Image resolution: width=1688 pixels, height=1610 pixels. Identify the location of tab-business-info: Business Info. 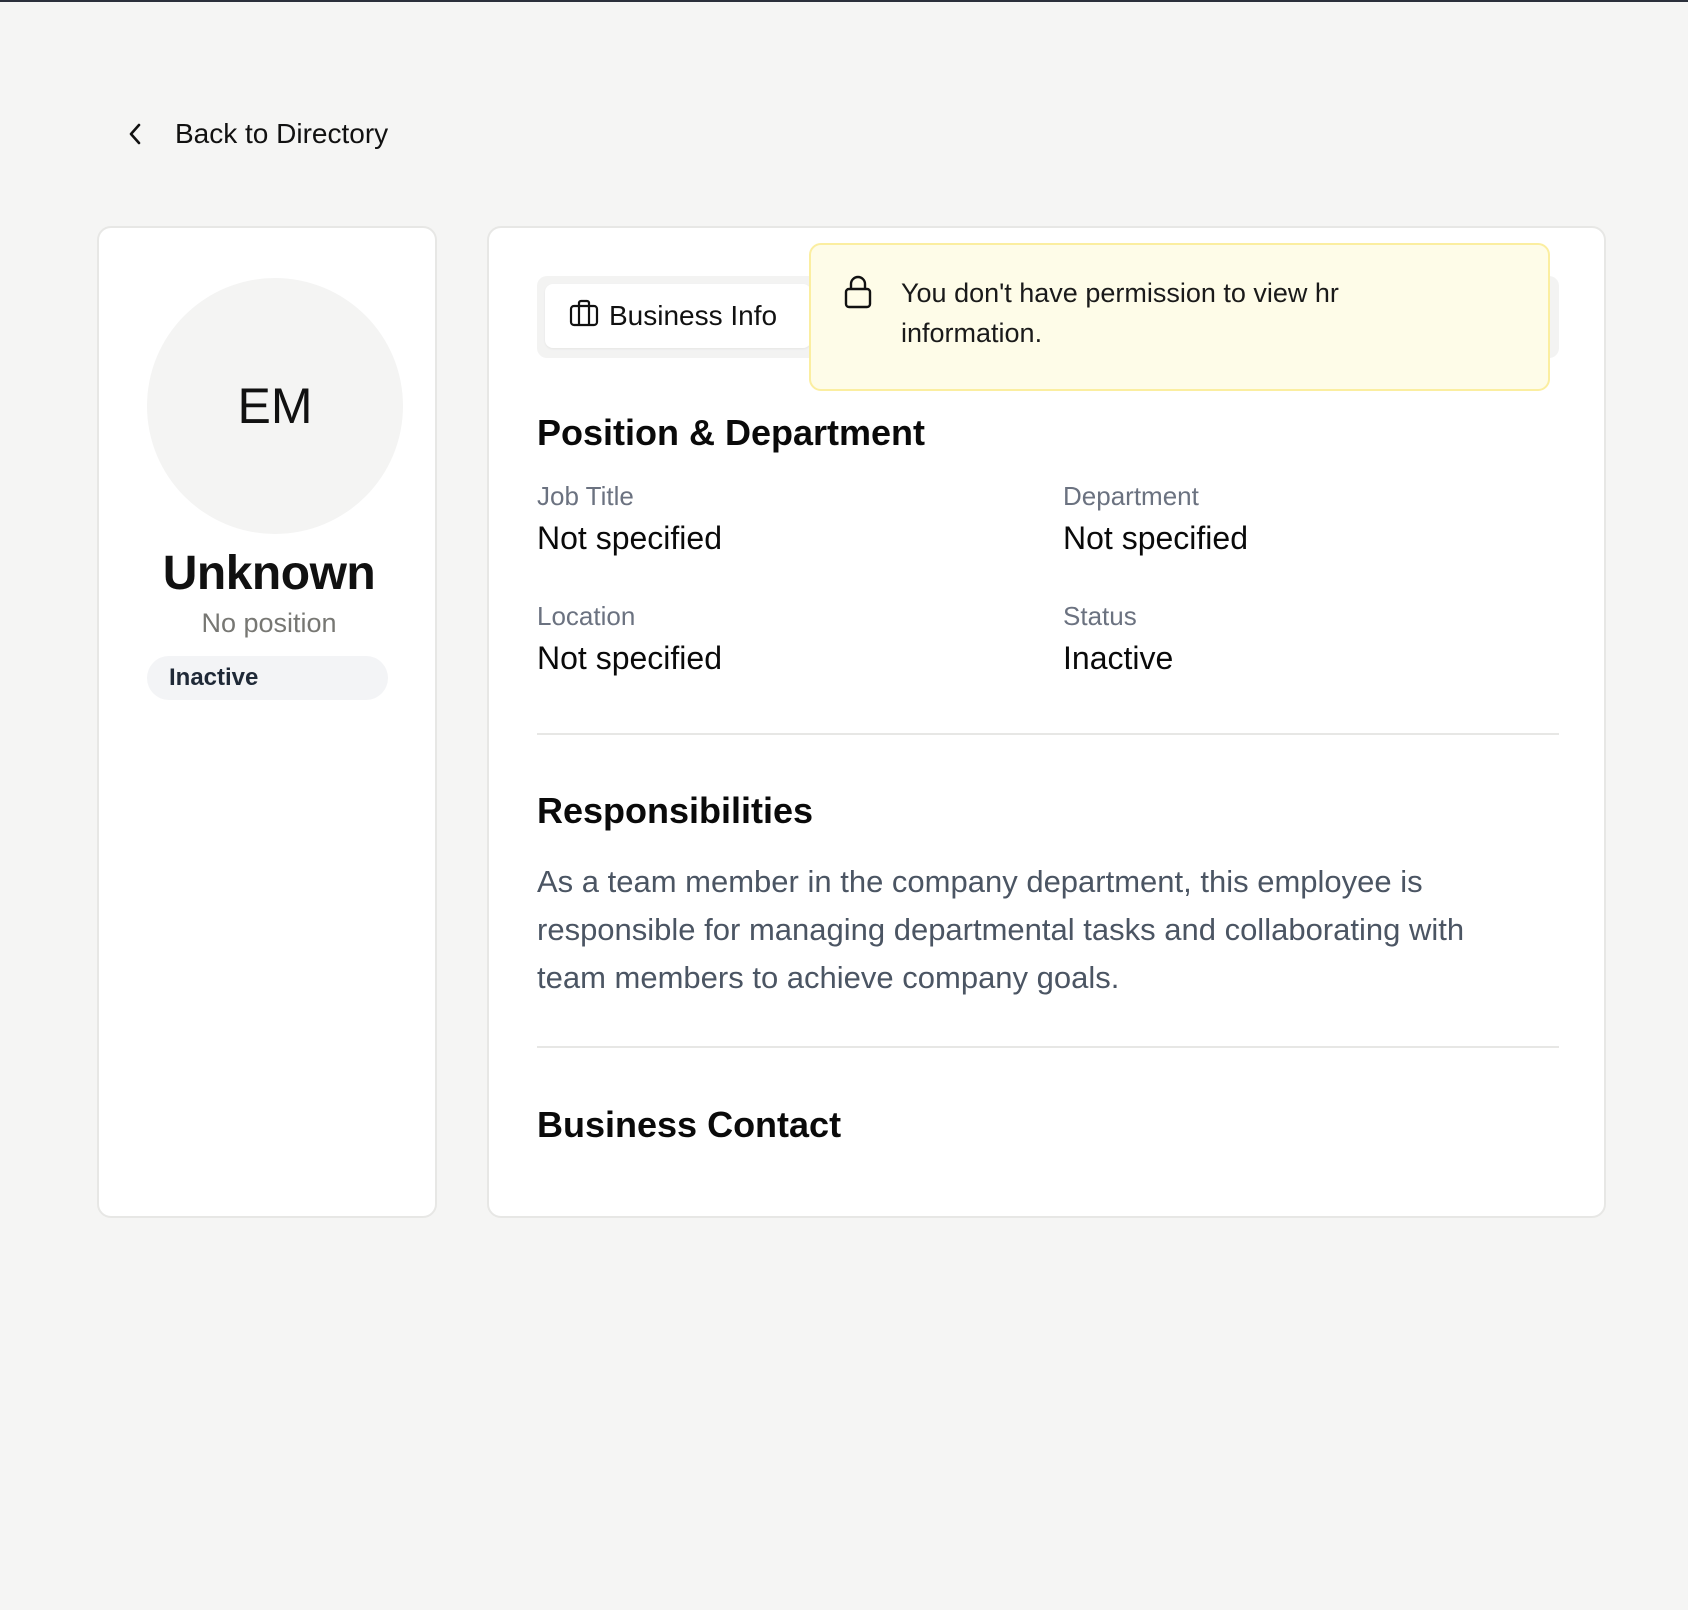
(678, 316).